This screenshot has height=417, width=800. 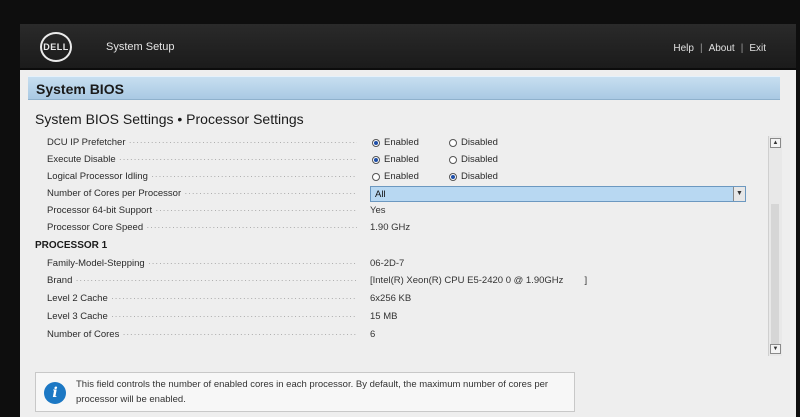 I want to click on processor-1-heading: PROCESSOR 1, so click(x=71, y=245).